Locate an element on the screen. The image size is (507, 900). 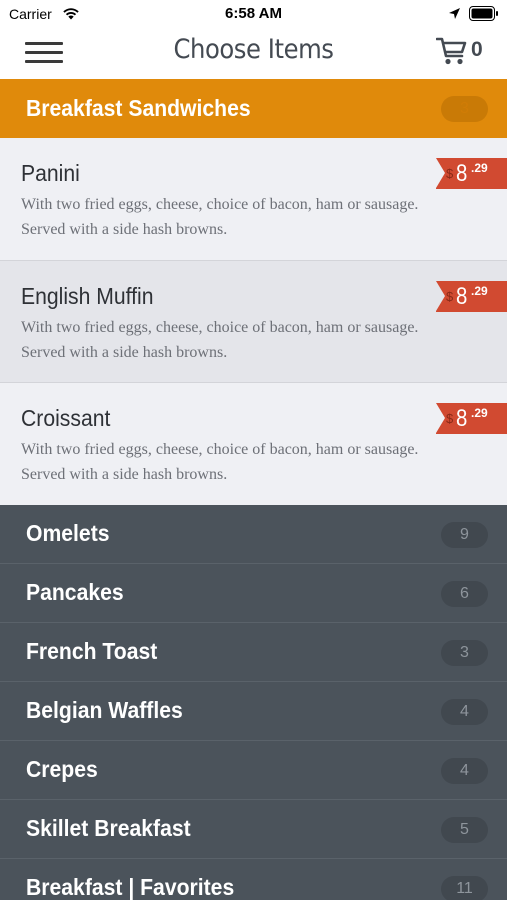
location-icon is located at coordinates (454, 13).